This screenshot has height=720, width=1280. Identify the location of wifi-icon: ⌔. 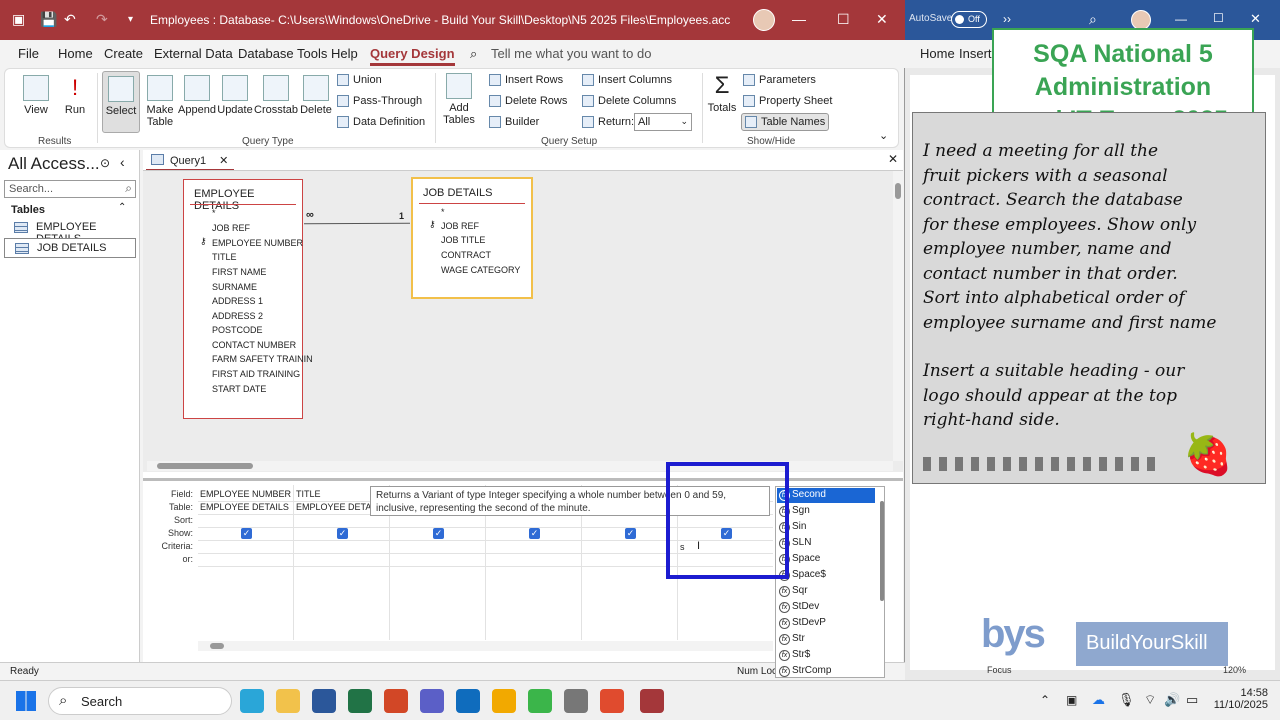
(1150, 700).